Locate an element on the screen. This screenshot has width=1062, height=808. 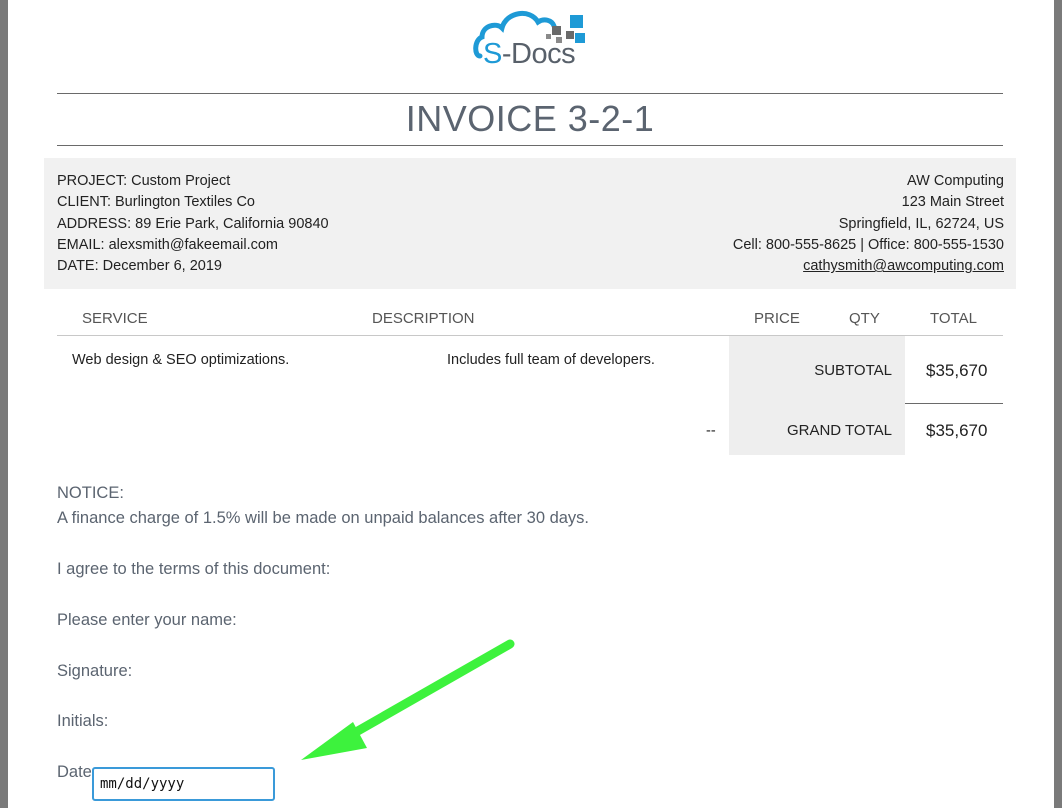
window-frame-right is located at coordinates (1058, 404).